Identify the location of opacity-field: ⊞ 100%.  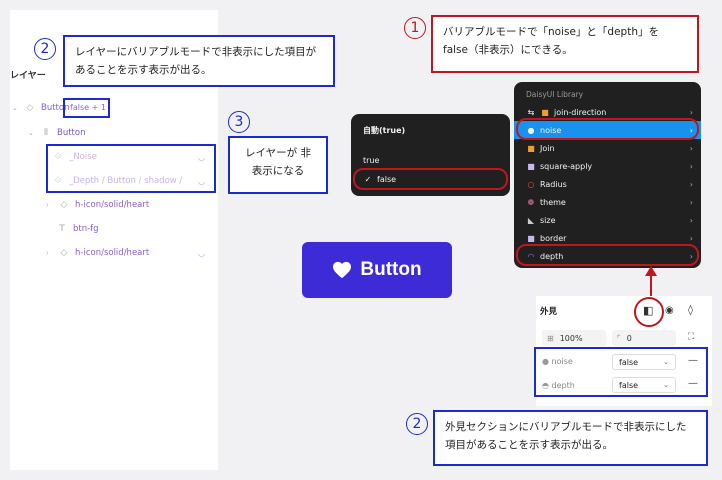
(574, 338).